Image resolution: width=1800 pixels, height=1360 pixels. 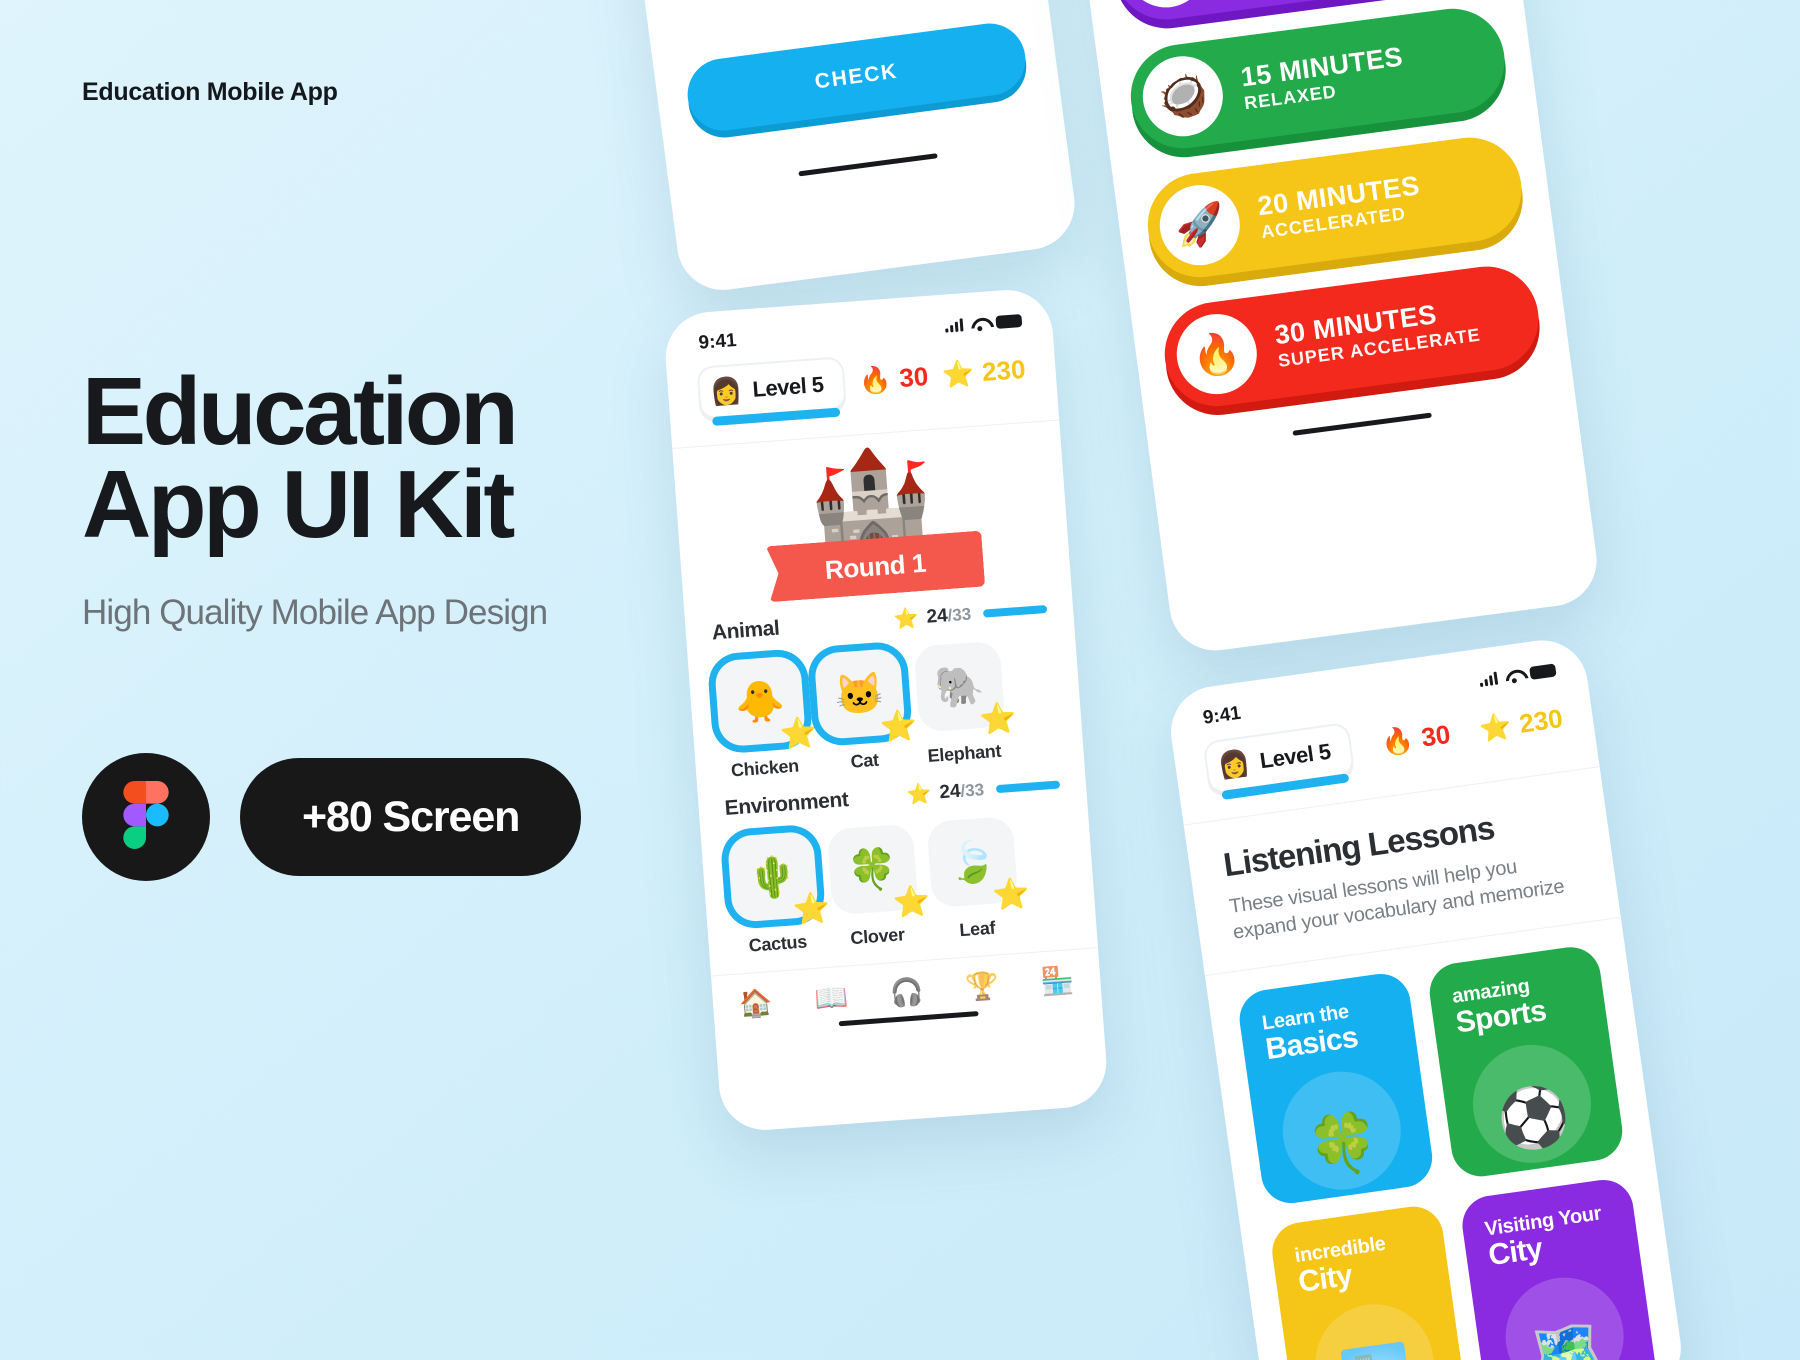 What do you see at coordinates (1534, 1118) in the screenshot?
I see `lesson-card-emoji-icon: ⚽` at bounding box center [1534, 1118].